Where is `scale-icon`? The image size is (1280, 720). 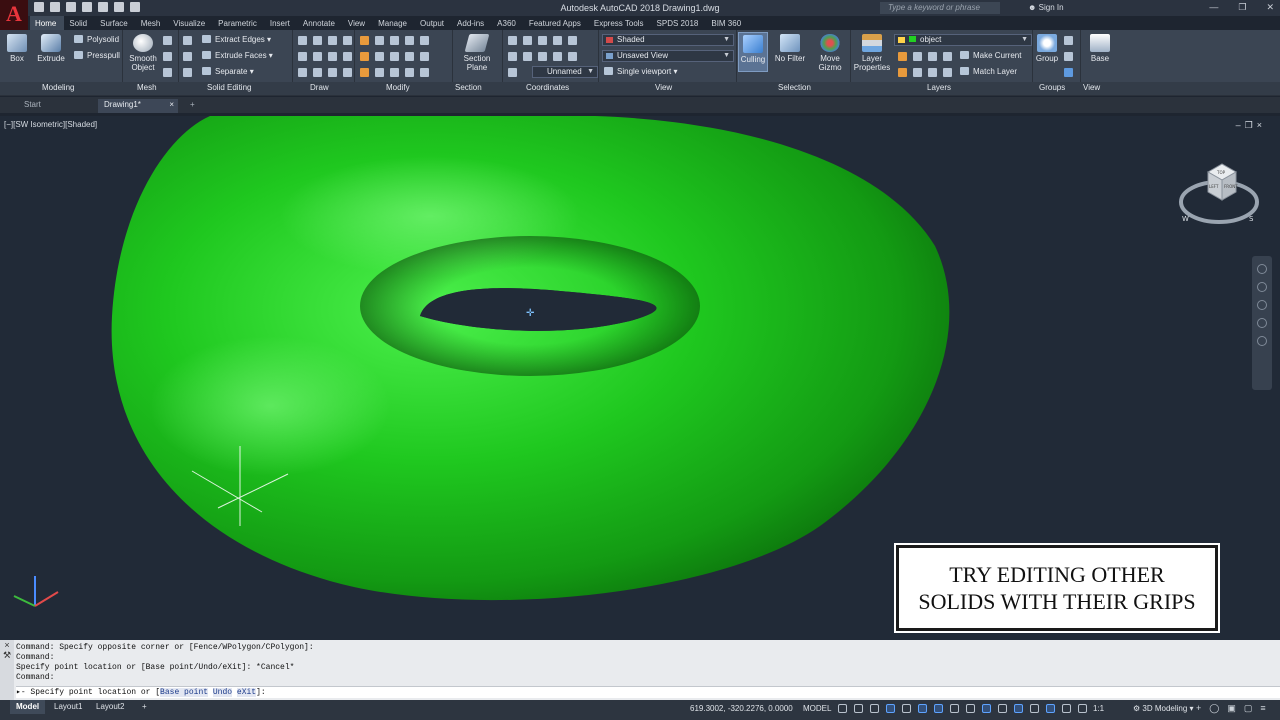 scale-icon is located at coordinates (394, 40).